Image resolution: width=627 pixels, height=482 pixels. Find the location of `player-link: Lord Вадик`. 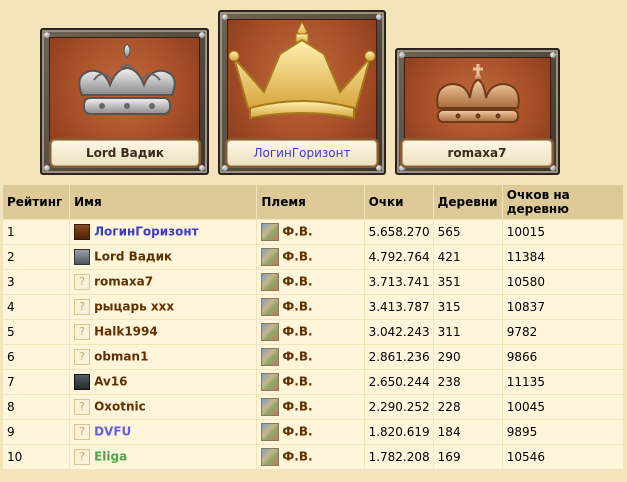

player-link: Lord Вадик is located at coordinates (133, 257).